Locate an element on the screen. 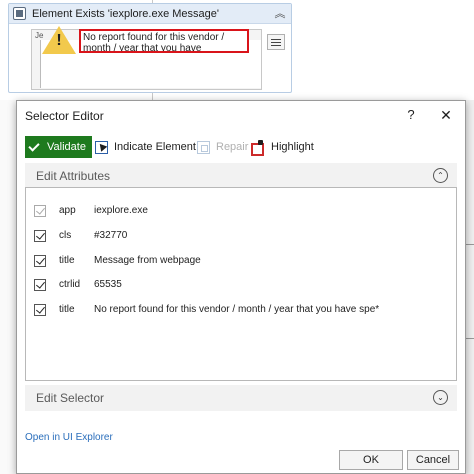 The height and width of the screenshot is (474, 474). cancel-button: Cancel is located at coordinates (433, 460).